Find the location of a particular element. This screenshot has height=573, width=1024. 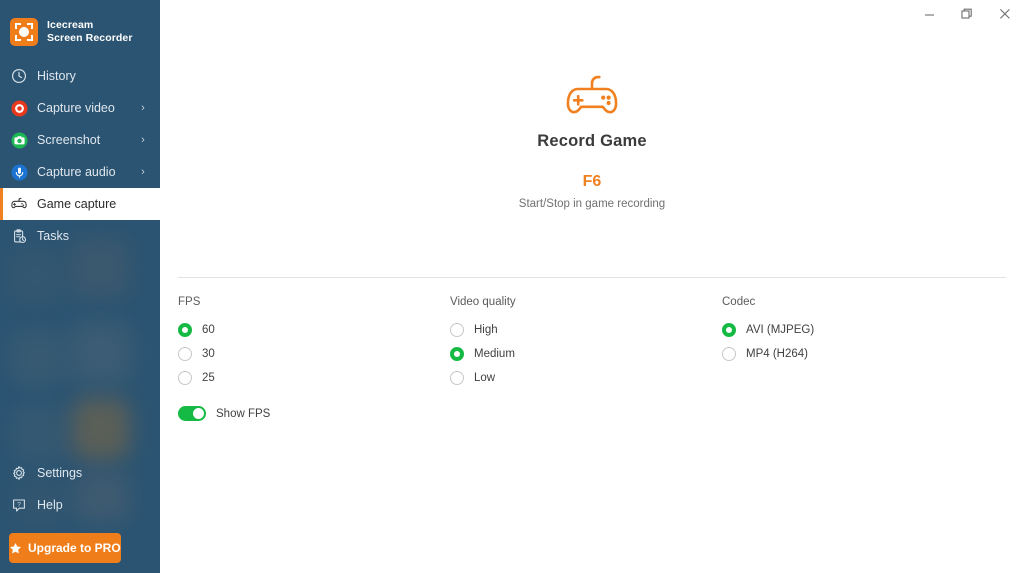

app-title: Icecream Screen Recorder is located at coordinates (90, 32).